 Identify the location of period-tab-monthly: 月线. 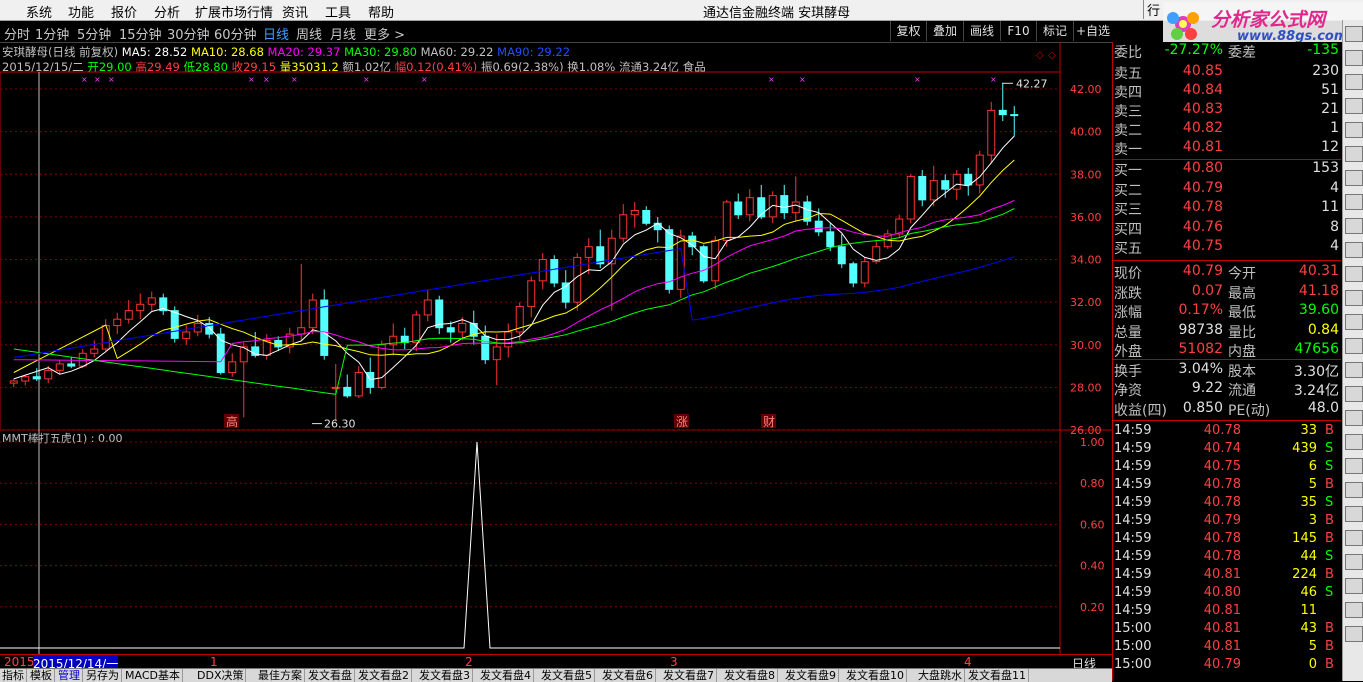
(343, 33).